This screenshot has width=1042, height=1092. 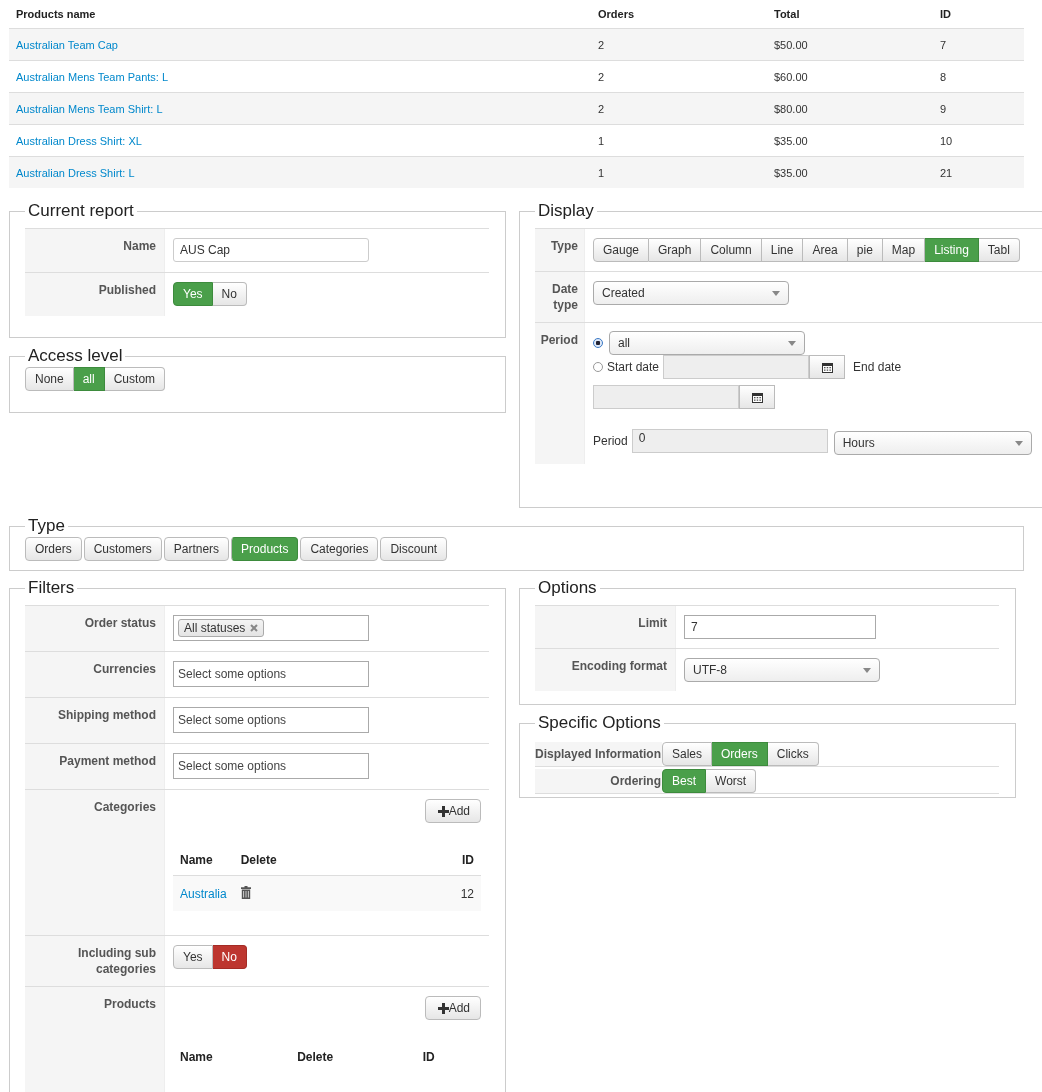 I want to click on table-cell: 8, so click(x=943, y=76).